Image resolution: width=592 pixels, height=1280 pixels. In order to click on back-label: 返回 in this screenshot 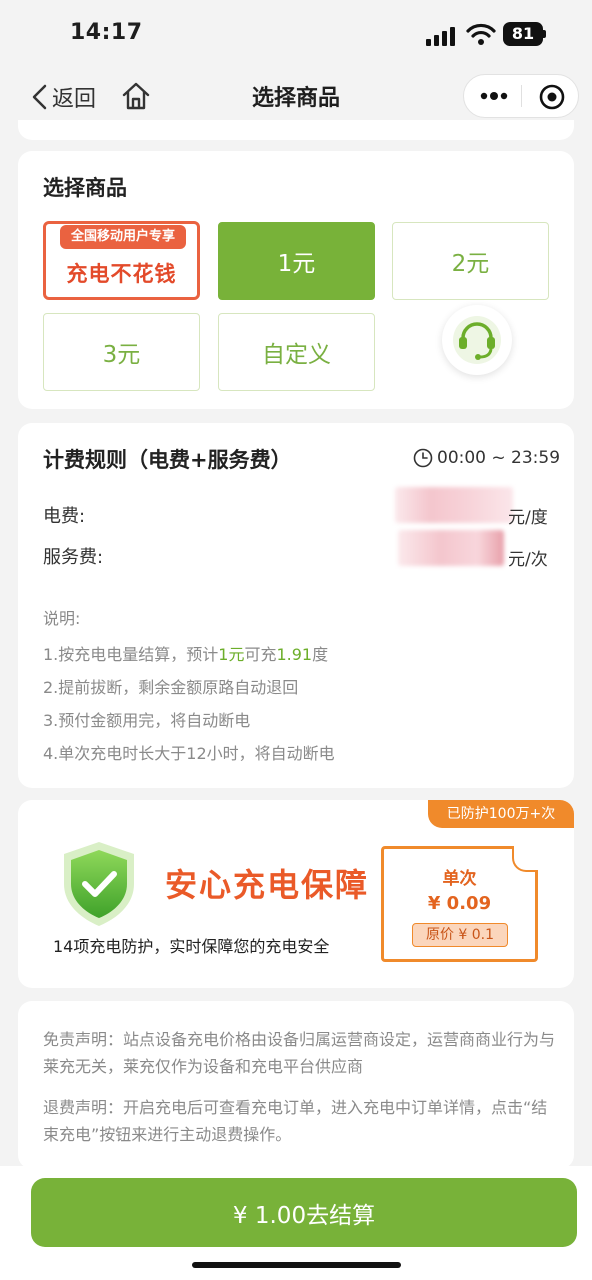, I will do `click(74, 99)`.